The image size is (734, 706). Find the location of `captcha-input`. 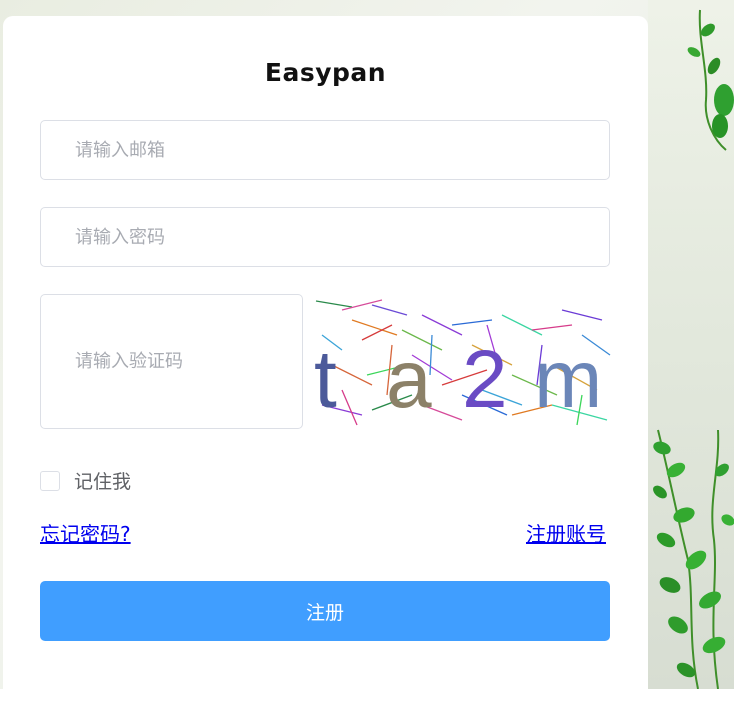

captcha-input is located at coordinates (171, 361).